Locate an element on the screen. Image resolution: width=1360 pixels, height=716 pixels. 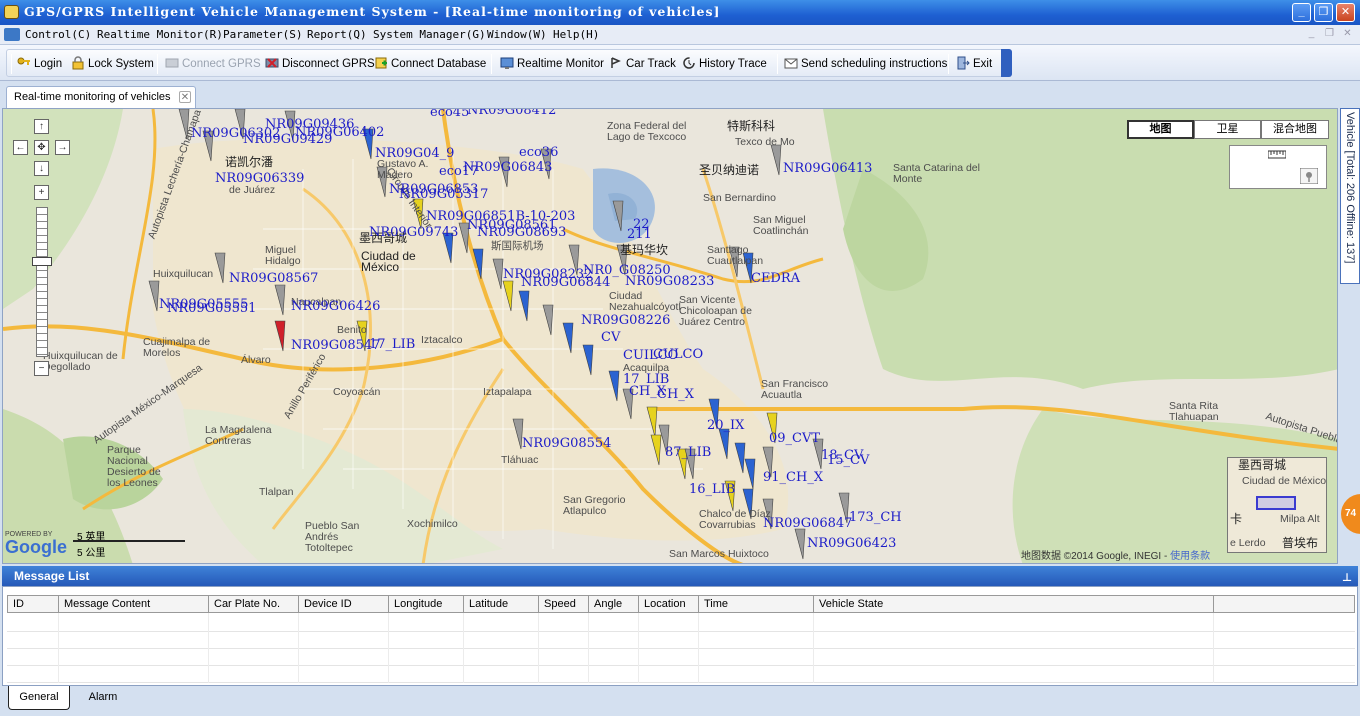
vehicle-label: NR09G08226 is located at coordinates (625, 320).